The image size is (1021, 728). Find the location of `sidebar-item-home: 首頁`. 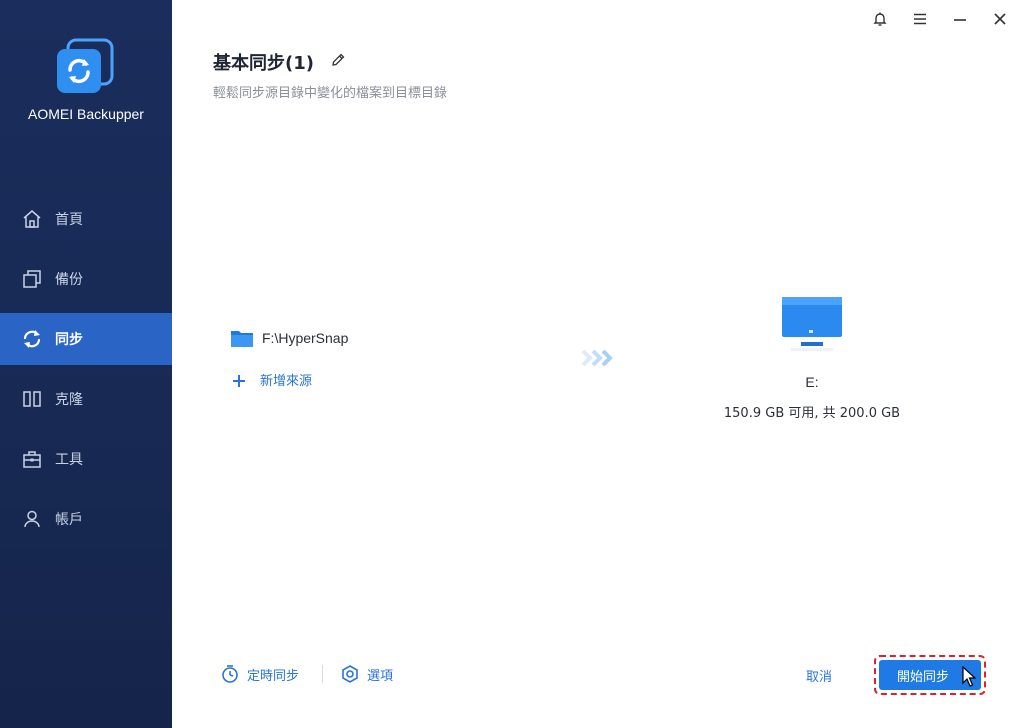

sidebar-item-home: 首頁 is located at coordinates (86, 219).